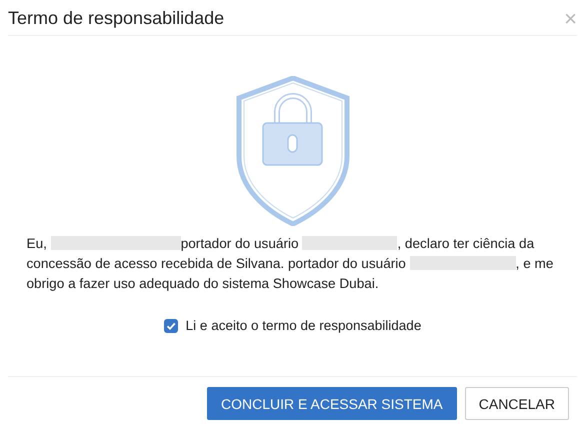 The image size is (585, 427). What do you see at coordinates (332, 403) in the screenshot?
I see `confirm-button: CONCLUIR E ACESSAR SISTEMA` at bounding box center [332, 403].